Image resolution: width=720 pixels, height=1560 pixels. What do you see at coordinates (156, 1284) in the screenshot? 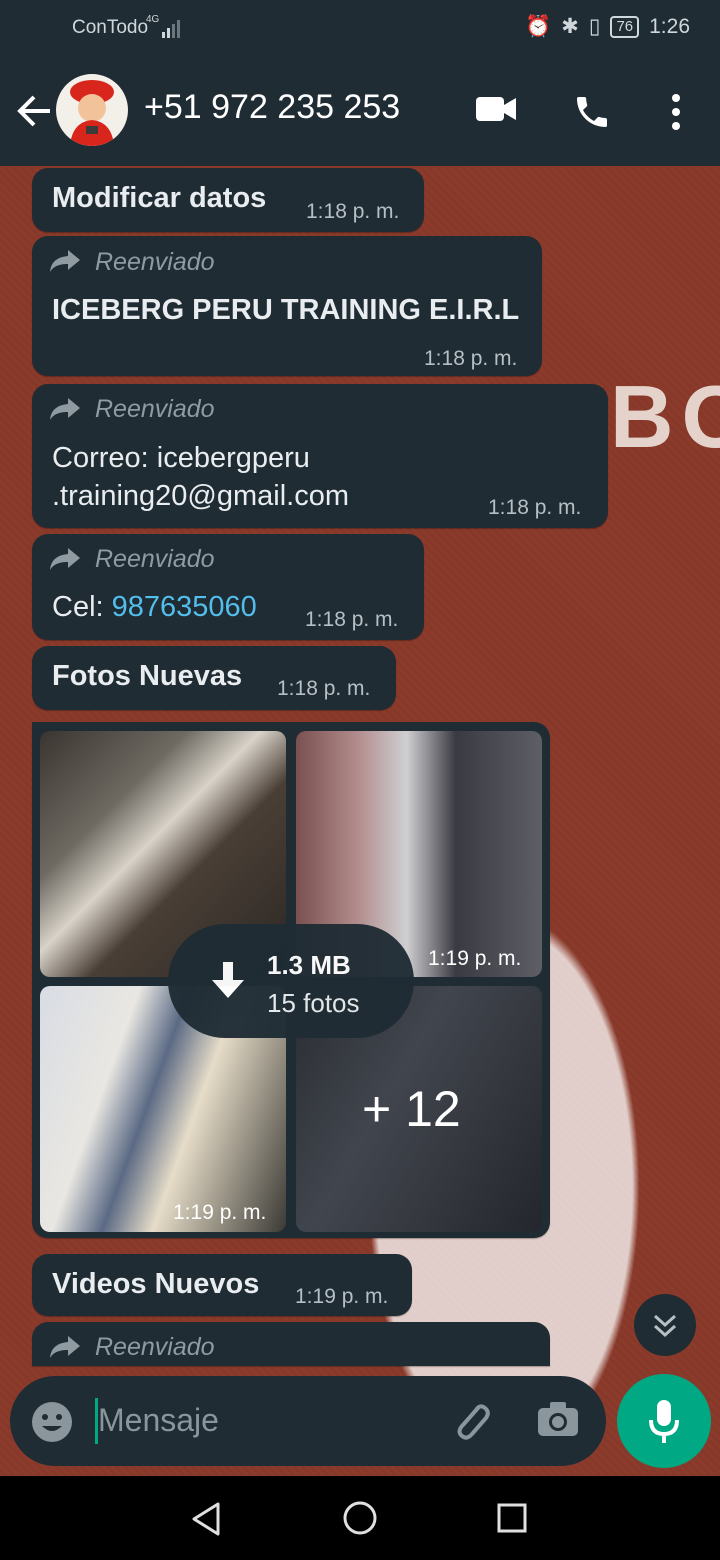
I see `message-text: Videos Nuevos` at bounding box center [156, 1284].